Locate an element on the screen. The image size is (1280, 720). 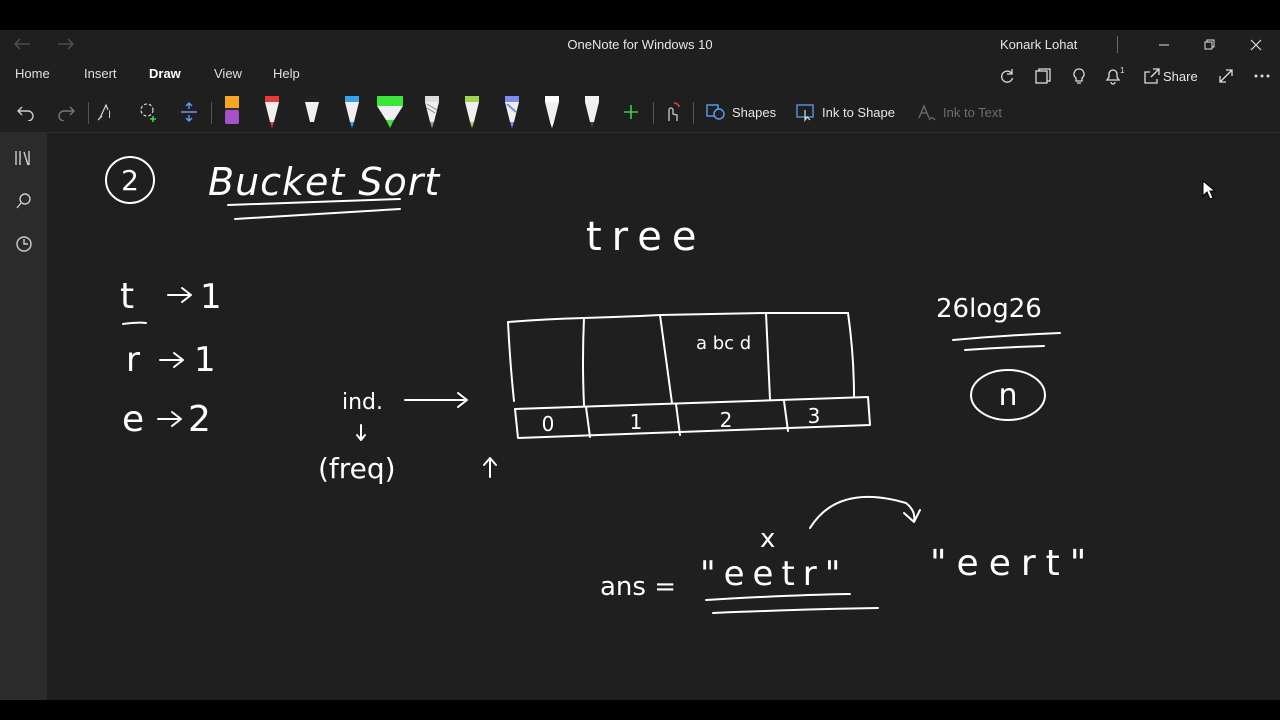
arrow-e is located at coordinates (169, 419).